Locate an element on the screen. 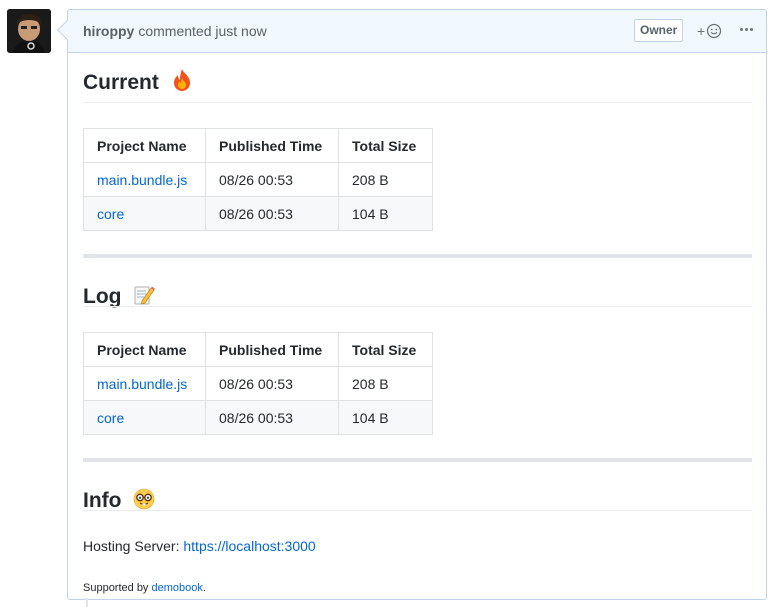 This screenshot has width=779, height=607. current-heading: Current is located at coordinates (138, 81).